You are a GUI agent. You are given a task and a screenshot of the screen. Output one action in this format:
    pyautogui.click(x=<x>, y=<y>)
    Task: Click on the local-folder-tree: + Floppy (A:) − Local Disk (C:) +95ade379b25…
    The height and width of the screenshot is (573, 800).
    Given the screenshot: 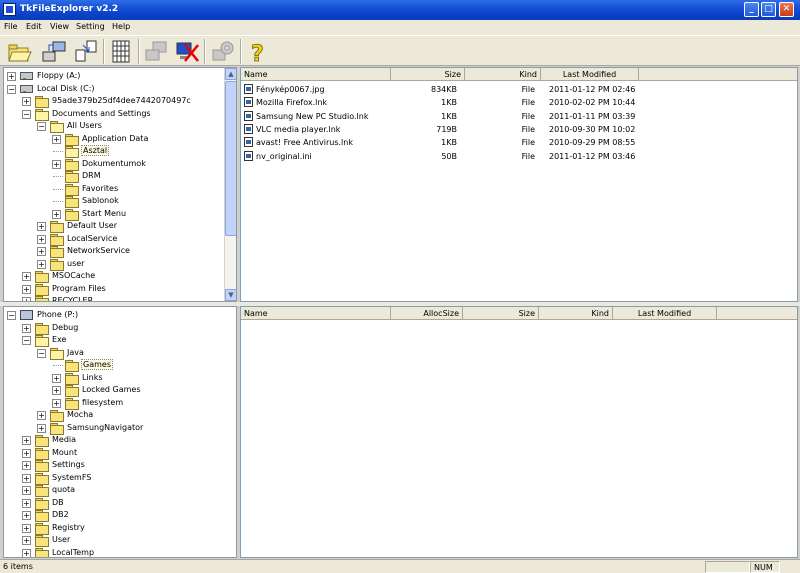 What is the action you would take?
    pyautogui.click(x=120, y=184)
    